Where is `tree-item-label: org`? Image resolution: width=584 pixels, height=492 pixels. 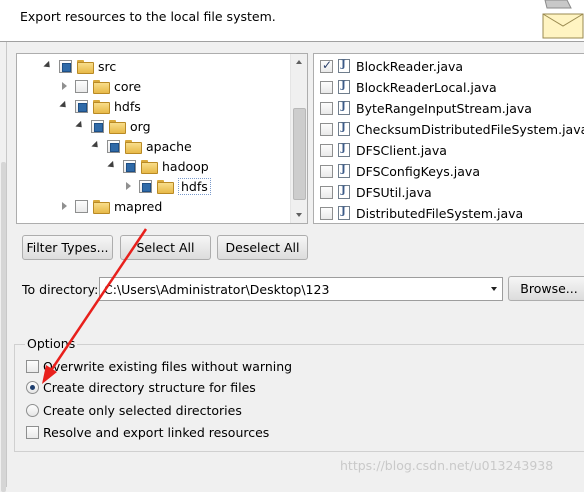 tree-item-label: org is located at coordinates (140, 126).